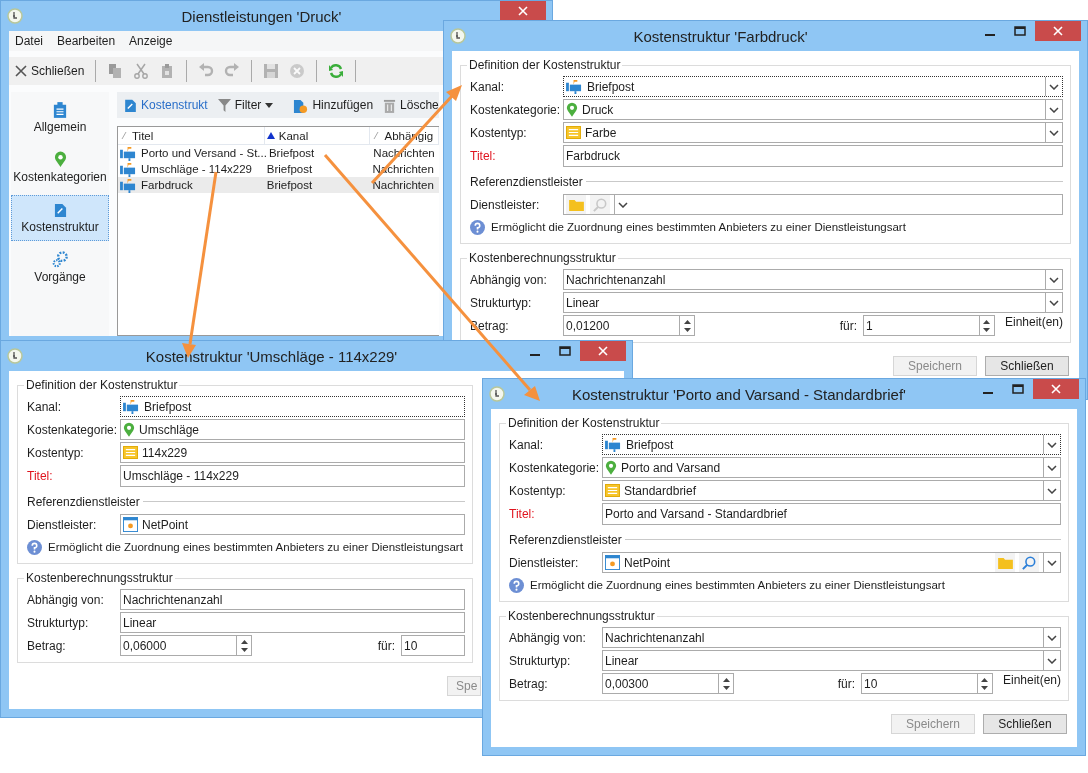  Describe the element at coordinates (831, 513) in the screenshot. I see `text-field: Porto and Varsand - Standardbrief` at that location.